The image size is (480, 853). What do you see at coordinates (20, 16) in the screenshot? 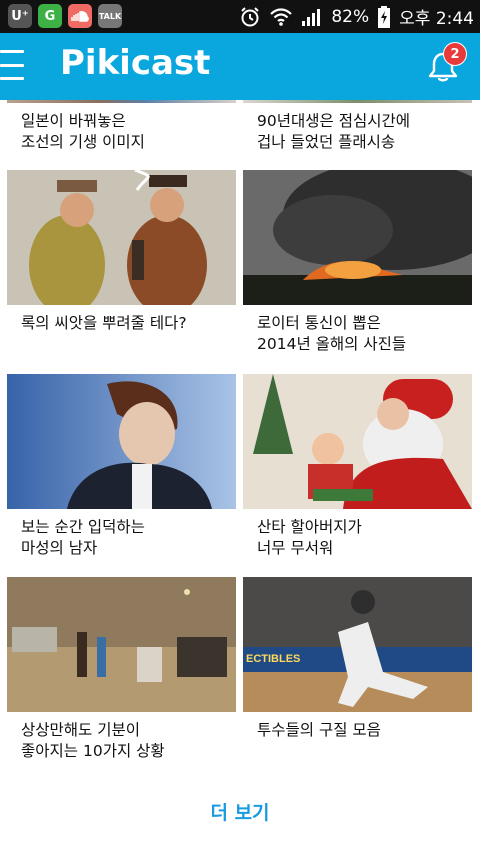
I see `u-plus-app-icon: U⁺` at bounding box center [20, 16].